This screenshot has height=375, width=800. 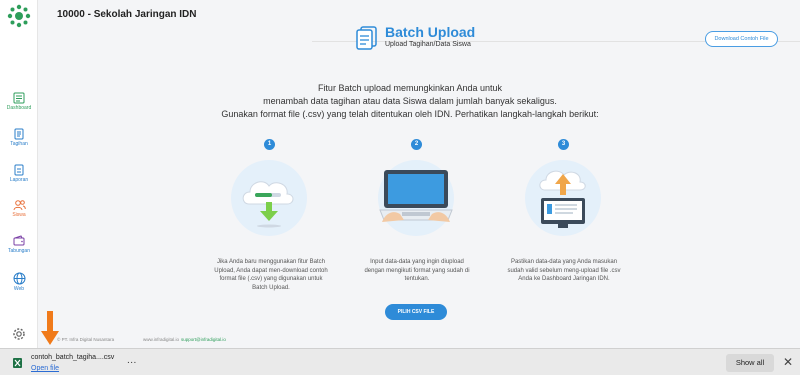 I want to click on step-3-illustration, so click(x=563, y=198).